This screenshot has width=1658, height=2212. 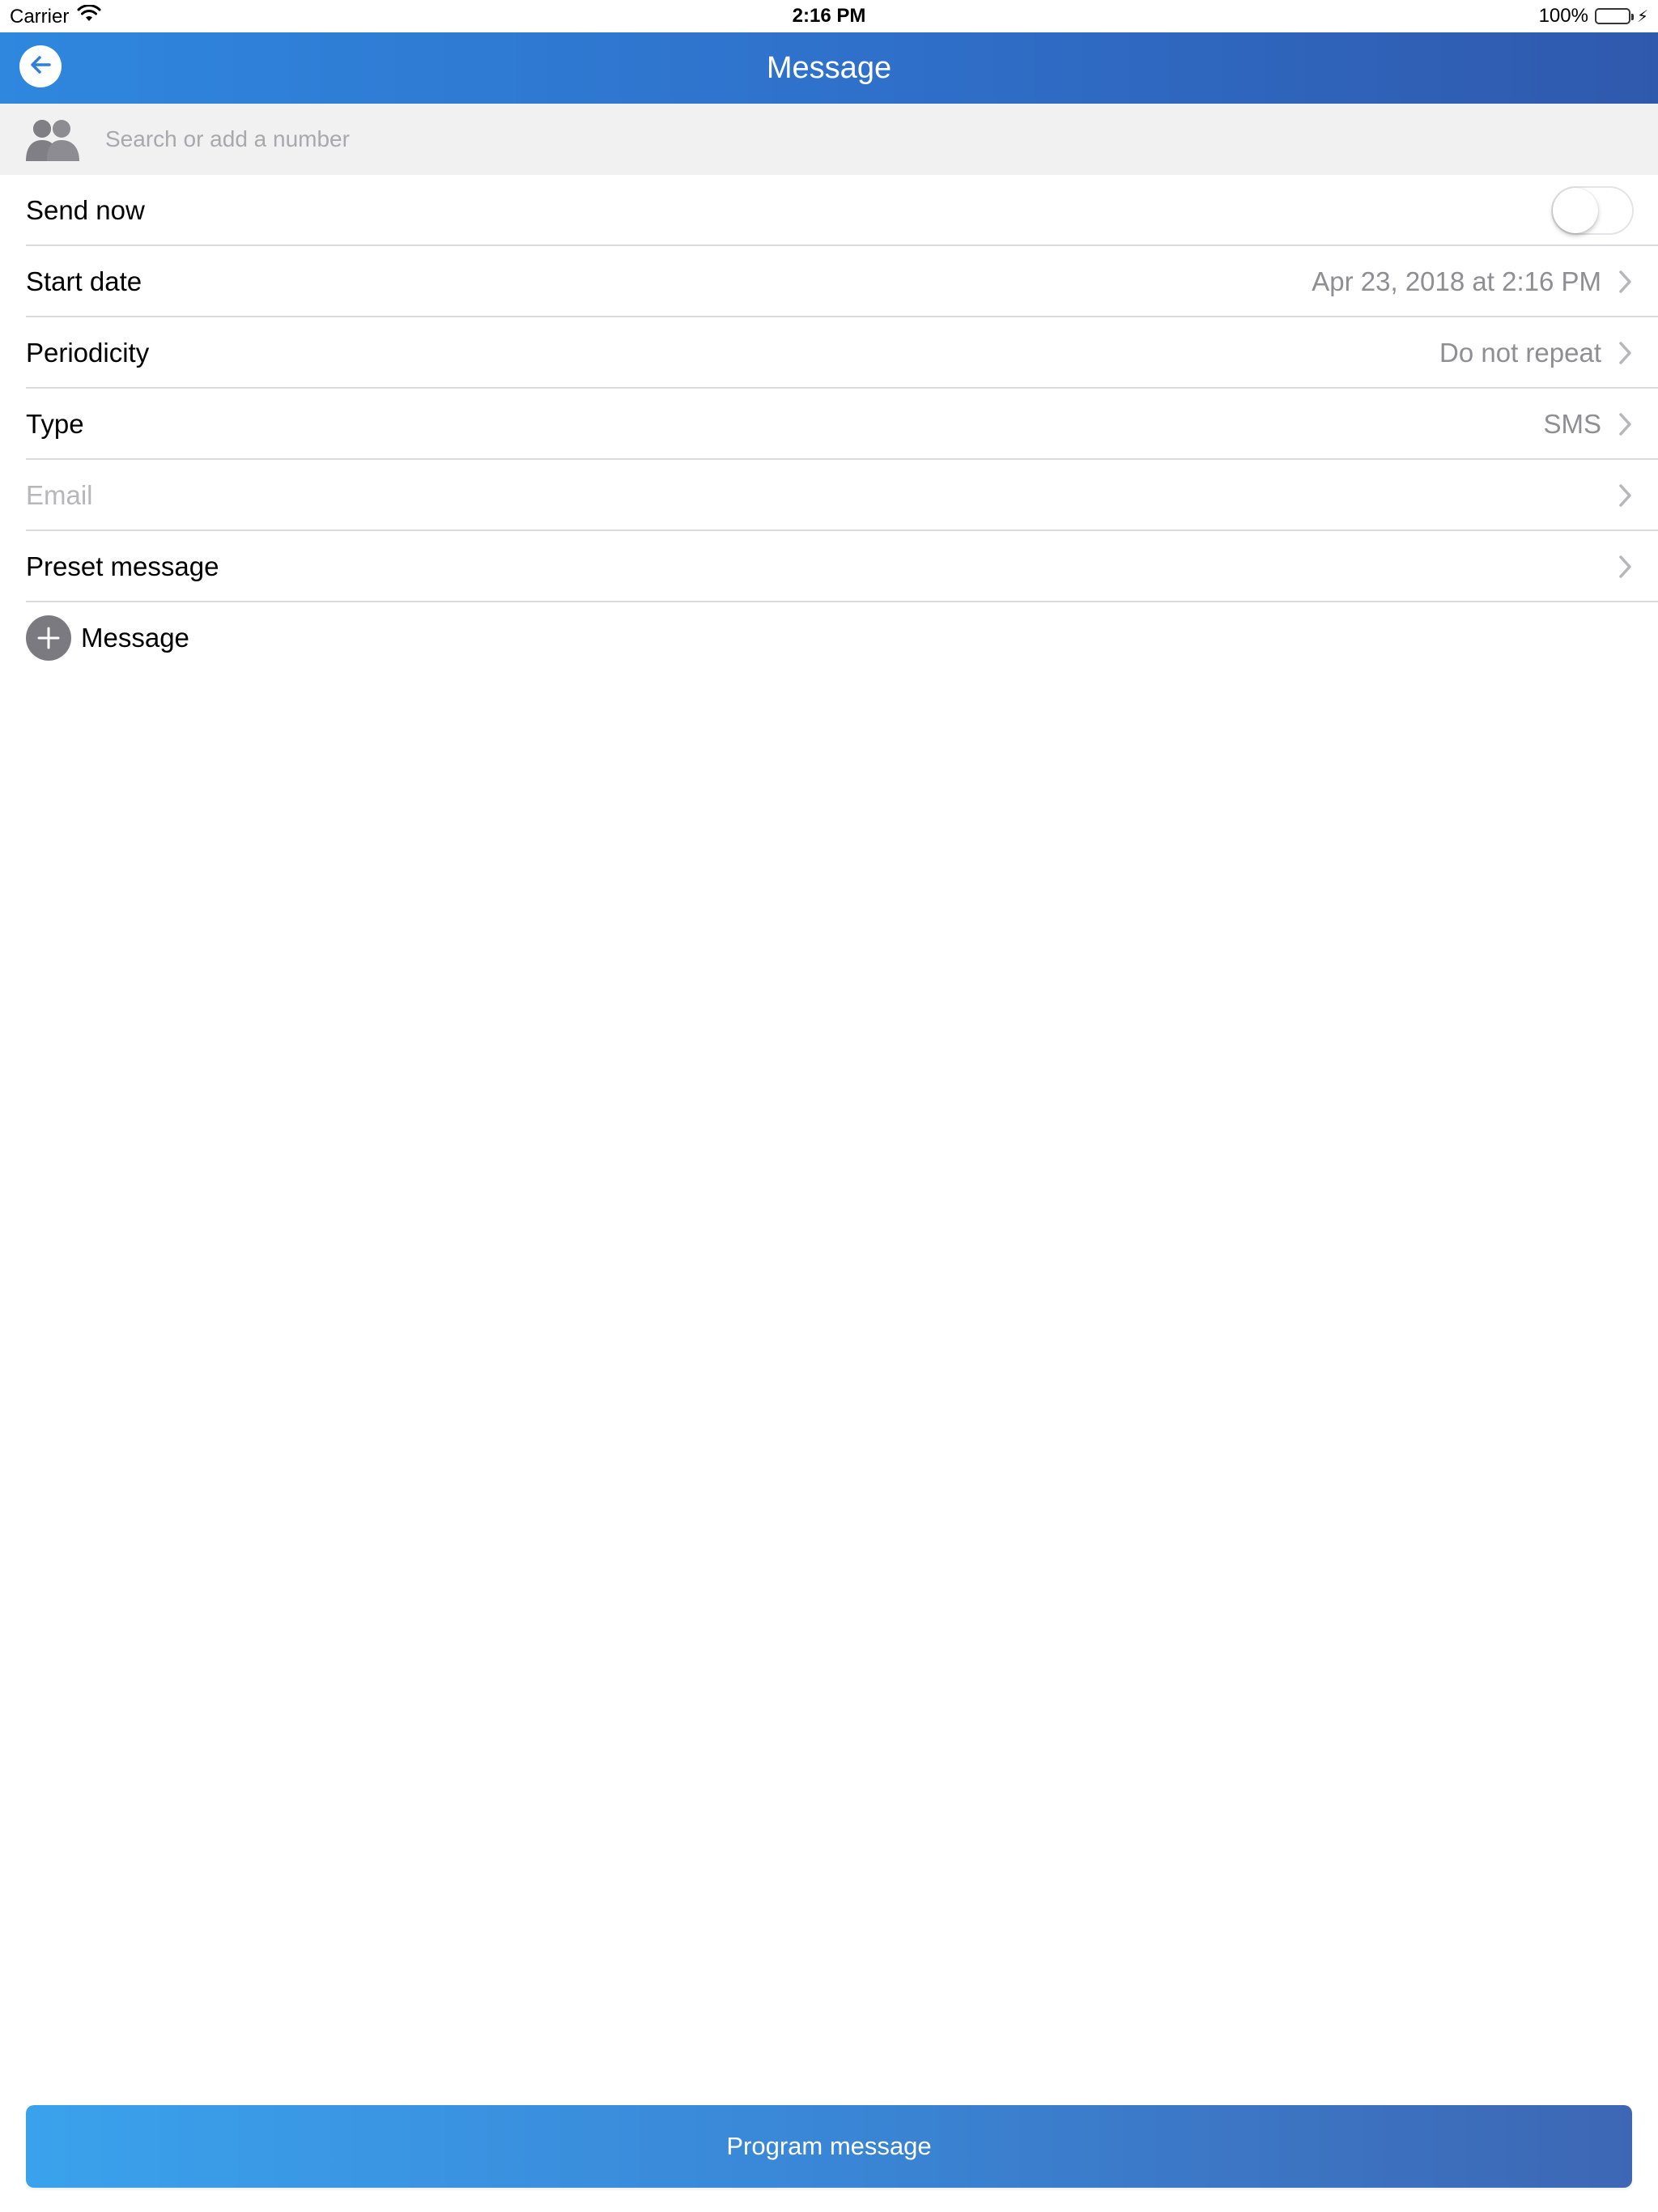 What do you see at coordinates (135, 638) in the screenshot?
I see `add-message-label: Message` at bounding box center [135, 638].